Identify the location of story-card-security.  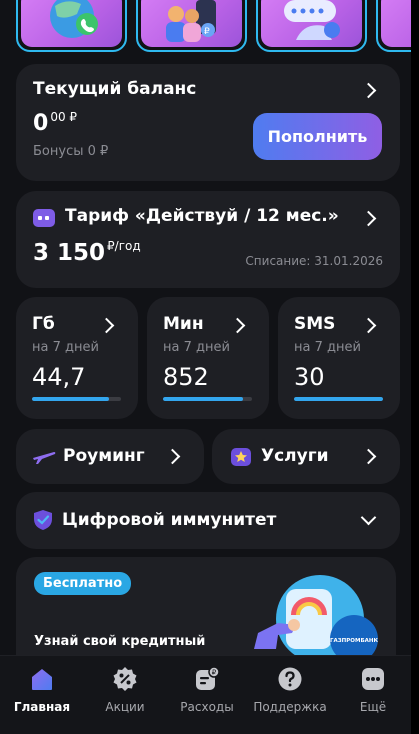
(311, 26).